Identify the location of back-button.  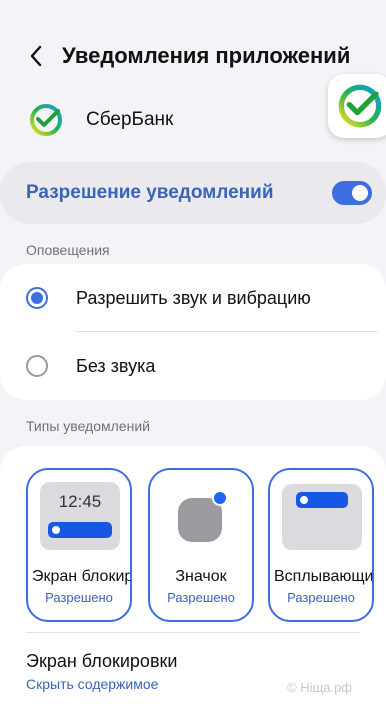
(36, 56).